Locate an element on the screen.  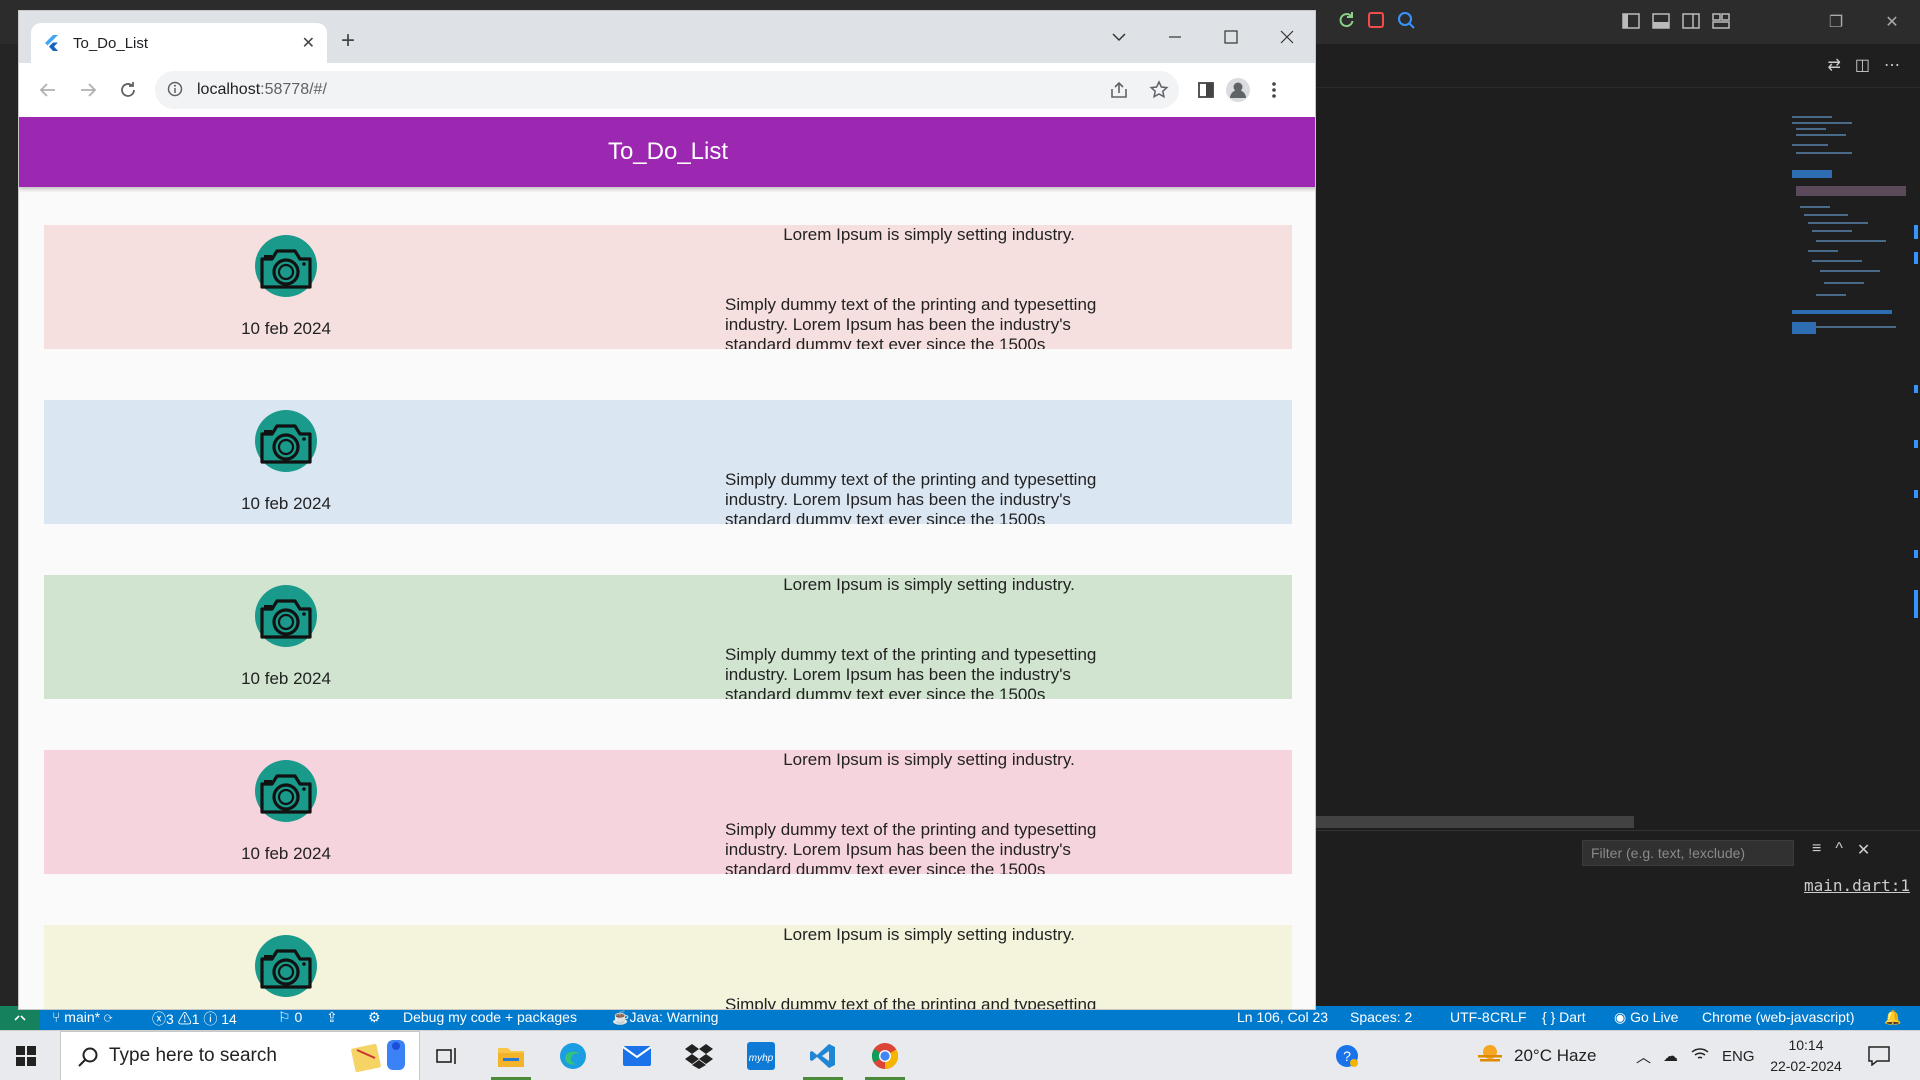
camera-icon is located at coordinates (286, 966).